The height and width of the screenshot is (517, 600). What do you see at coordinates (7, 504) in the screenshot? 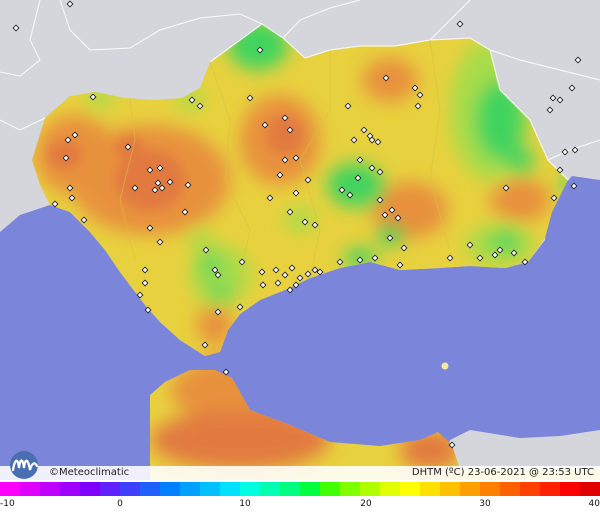
I see `scale-tick-minus10: -10` at bounding box center [7, 504].